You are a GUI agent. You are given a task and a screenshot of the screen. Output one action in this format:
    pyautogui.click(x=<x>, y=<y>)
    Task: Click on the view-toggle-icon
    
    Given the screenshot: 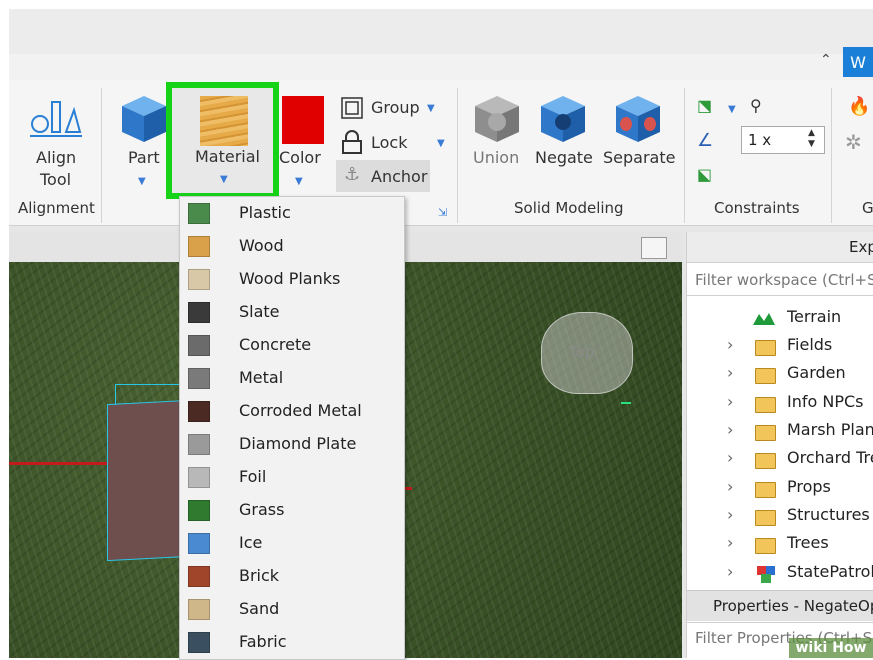 What is the action you would take?
    pyautogui.click(x=654, y=248)
    